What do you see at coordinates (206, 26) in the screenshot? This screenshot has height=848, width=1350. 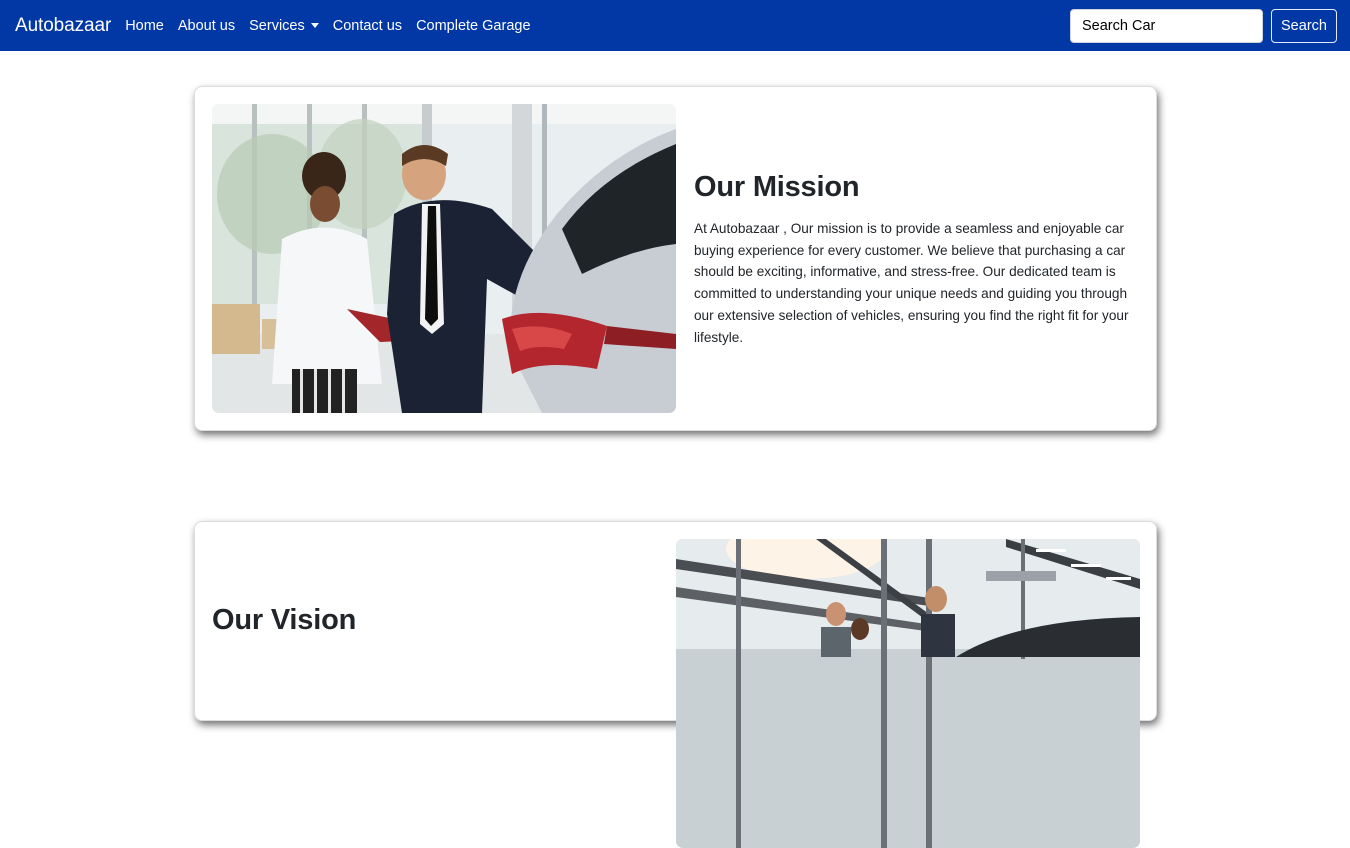 I see `nav-about: About us` at bounding box center [206, 26].